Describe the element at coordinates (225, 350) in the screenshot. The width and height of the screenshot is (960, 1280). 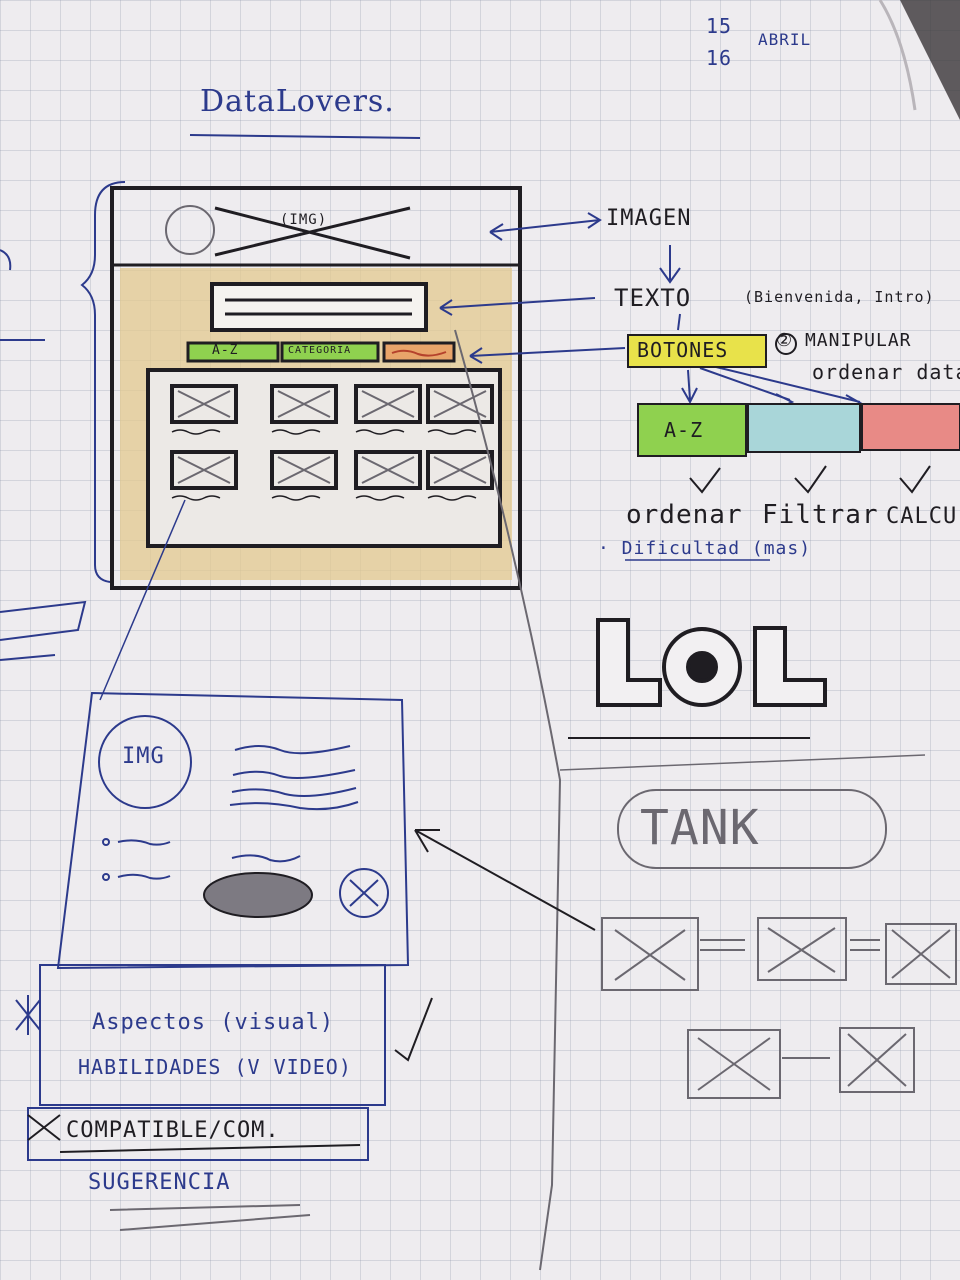
I see `wf-btn-az-label: A-Z` at that location.